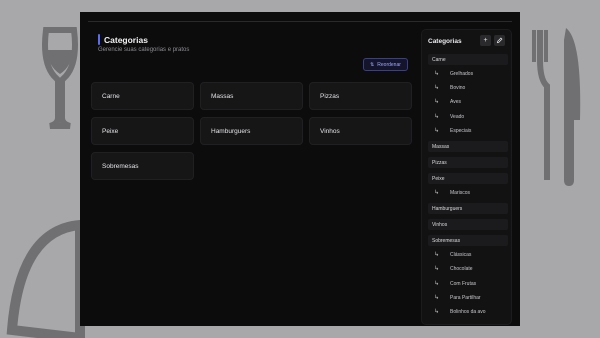 This screenshot has height=338, width=600. Describe the element at coordinates (461, 268) in the screenshot. I see `tree-child-label: Chocolate` at that location.